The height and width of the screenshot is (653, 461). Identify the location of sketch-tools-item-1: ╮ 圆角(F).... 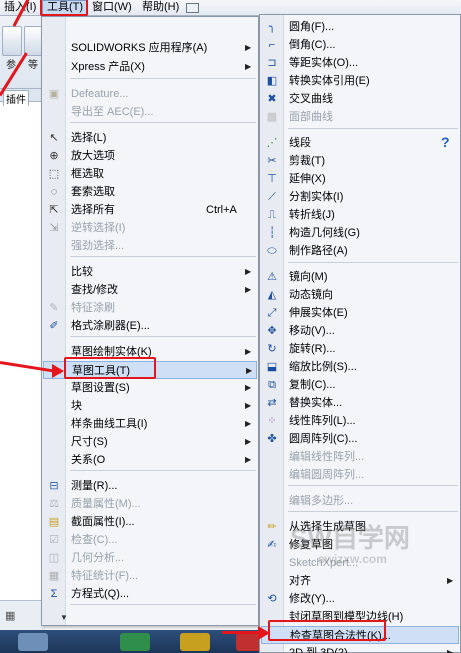
(360, 27).